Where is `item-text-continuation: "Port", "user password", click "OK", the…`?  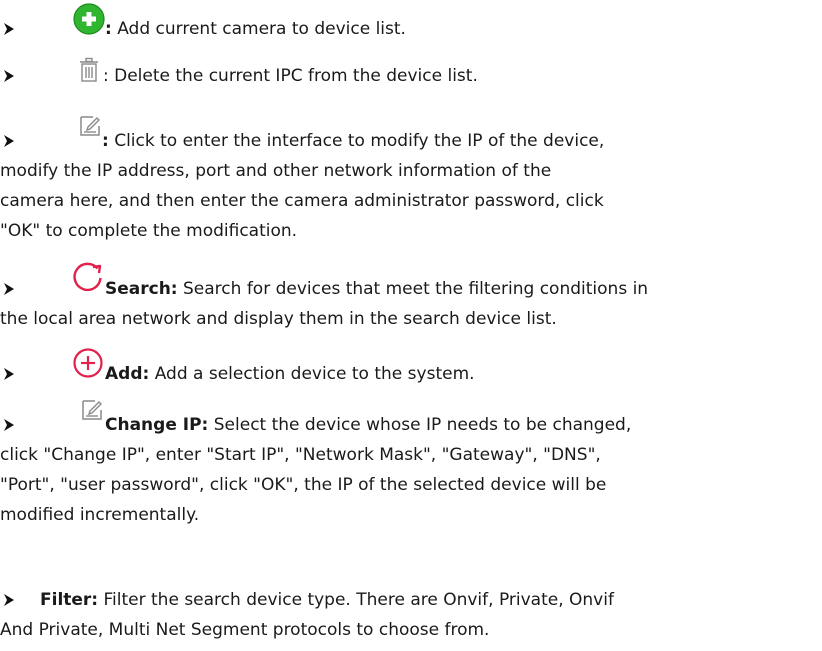 item-text-continuation: "Port", "user password", click "OK", the… is located at coordinates (303, 485).